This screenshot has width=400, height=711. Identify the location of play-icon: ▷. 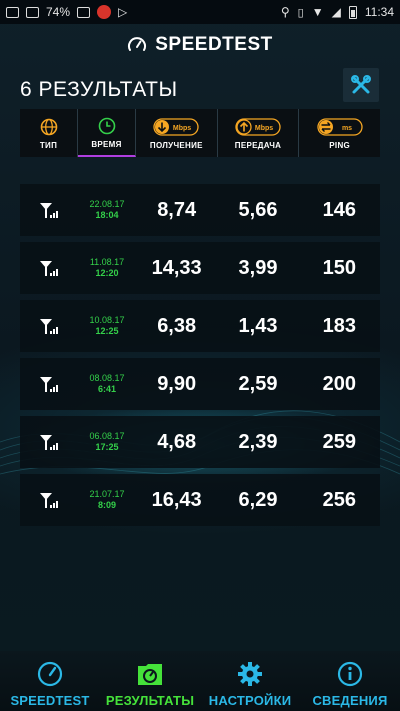
(123, 12).